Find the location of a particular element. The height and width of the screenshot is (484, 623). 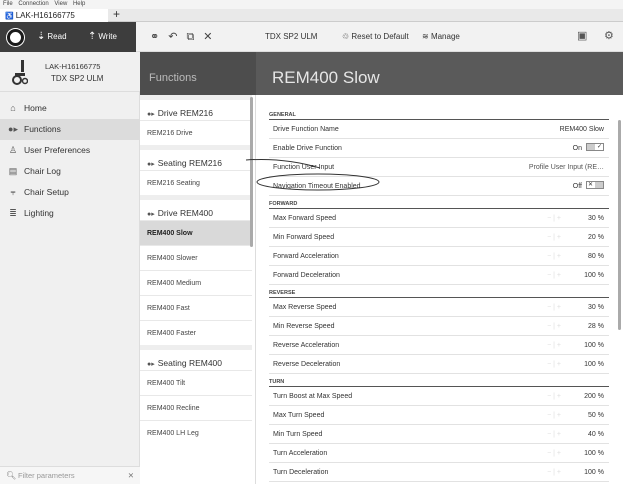

sidebar-item-functions: ●▸ Functions is located at coordinates (70, 129).